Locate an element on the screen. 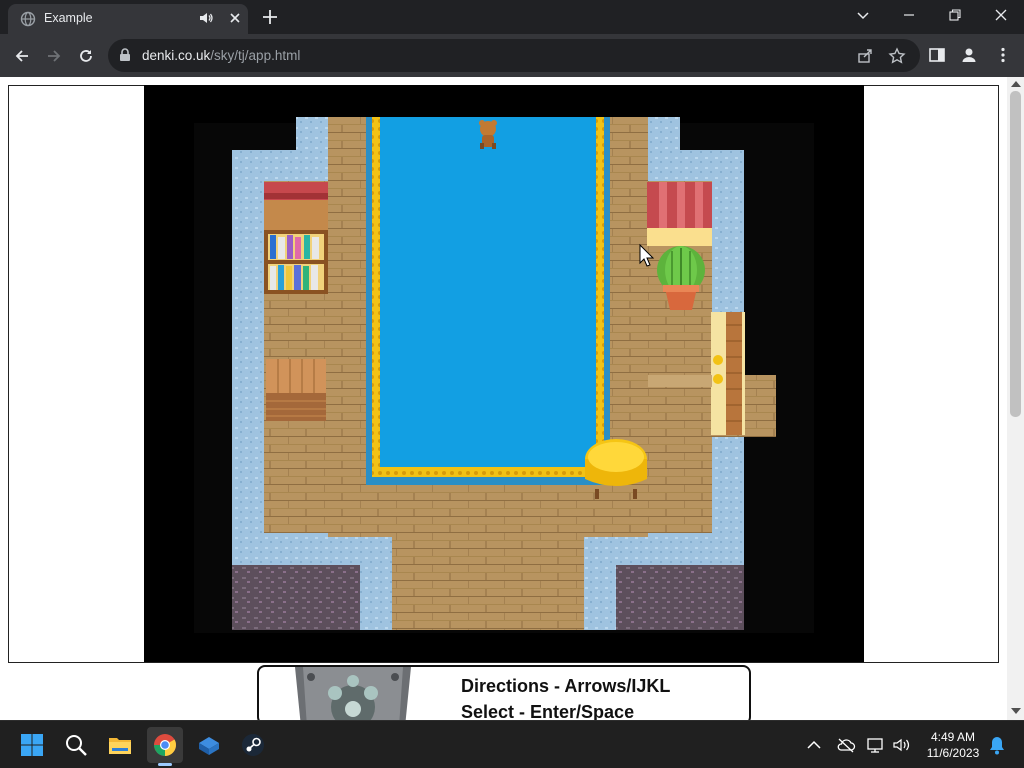 The height and width of the screenshot is (768, 1024). windows-logo-icon is located at coordinates (32, 745).